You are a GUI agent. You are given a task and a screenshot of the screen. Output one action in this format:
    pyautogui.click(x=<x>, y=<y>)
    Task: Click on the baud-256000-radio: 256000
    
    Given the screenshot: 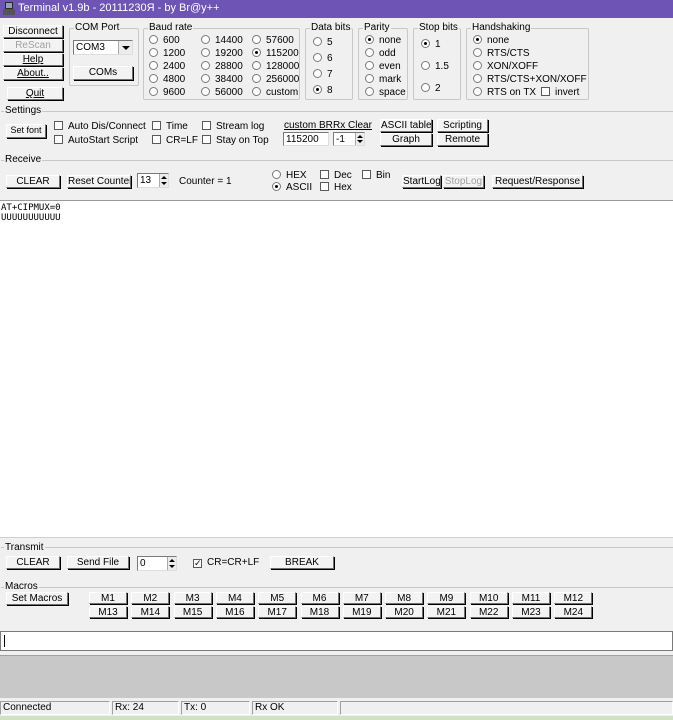 What is the action you would take?
    pyautogui.click(x=275, y=79)
    